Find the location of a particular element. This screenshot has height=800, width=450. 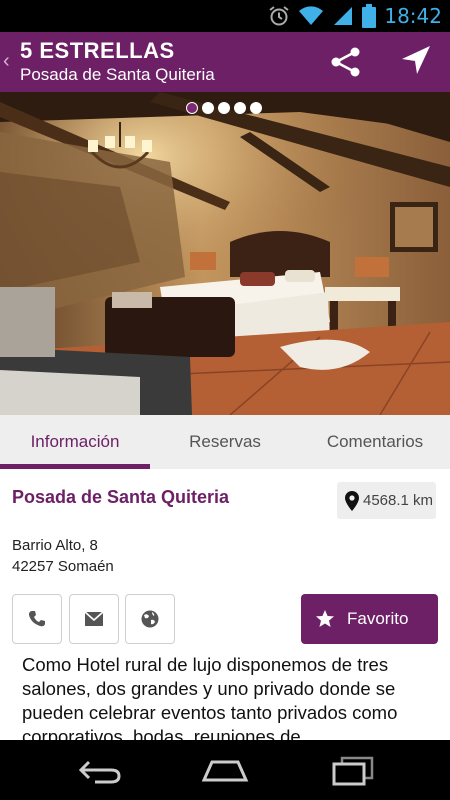

tab-informacion: Información is located at coordinates (75, 442).